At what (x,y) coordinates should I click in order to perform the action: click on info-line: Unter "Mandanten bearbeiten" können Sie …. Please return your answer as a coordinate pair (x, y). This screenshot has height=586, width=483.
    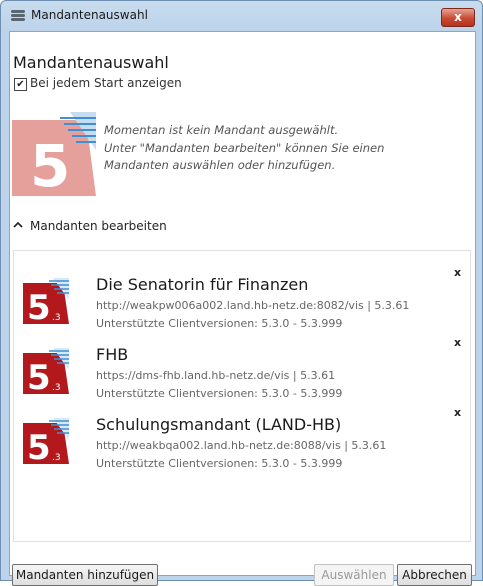
    Looking at the image, I should click on (244, 147).